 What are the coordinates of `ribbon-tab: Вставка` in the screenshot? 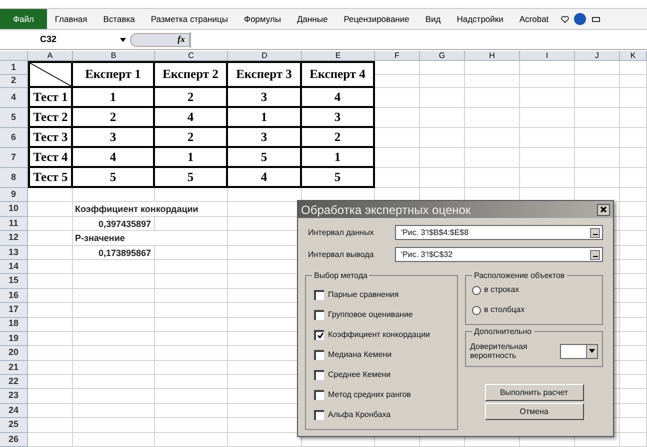 It's located at (119, 19).